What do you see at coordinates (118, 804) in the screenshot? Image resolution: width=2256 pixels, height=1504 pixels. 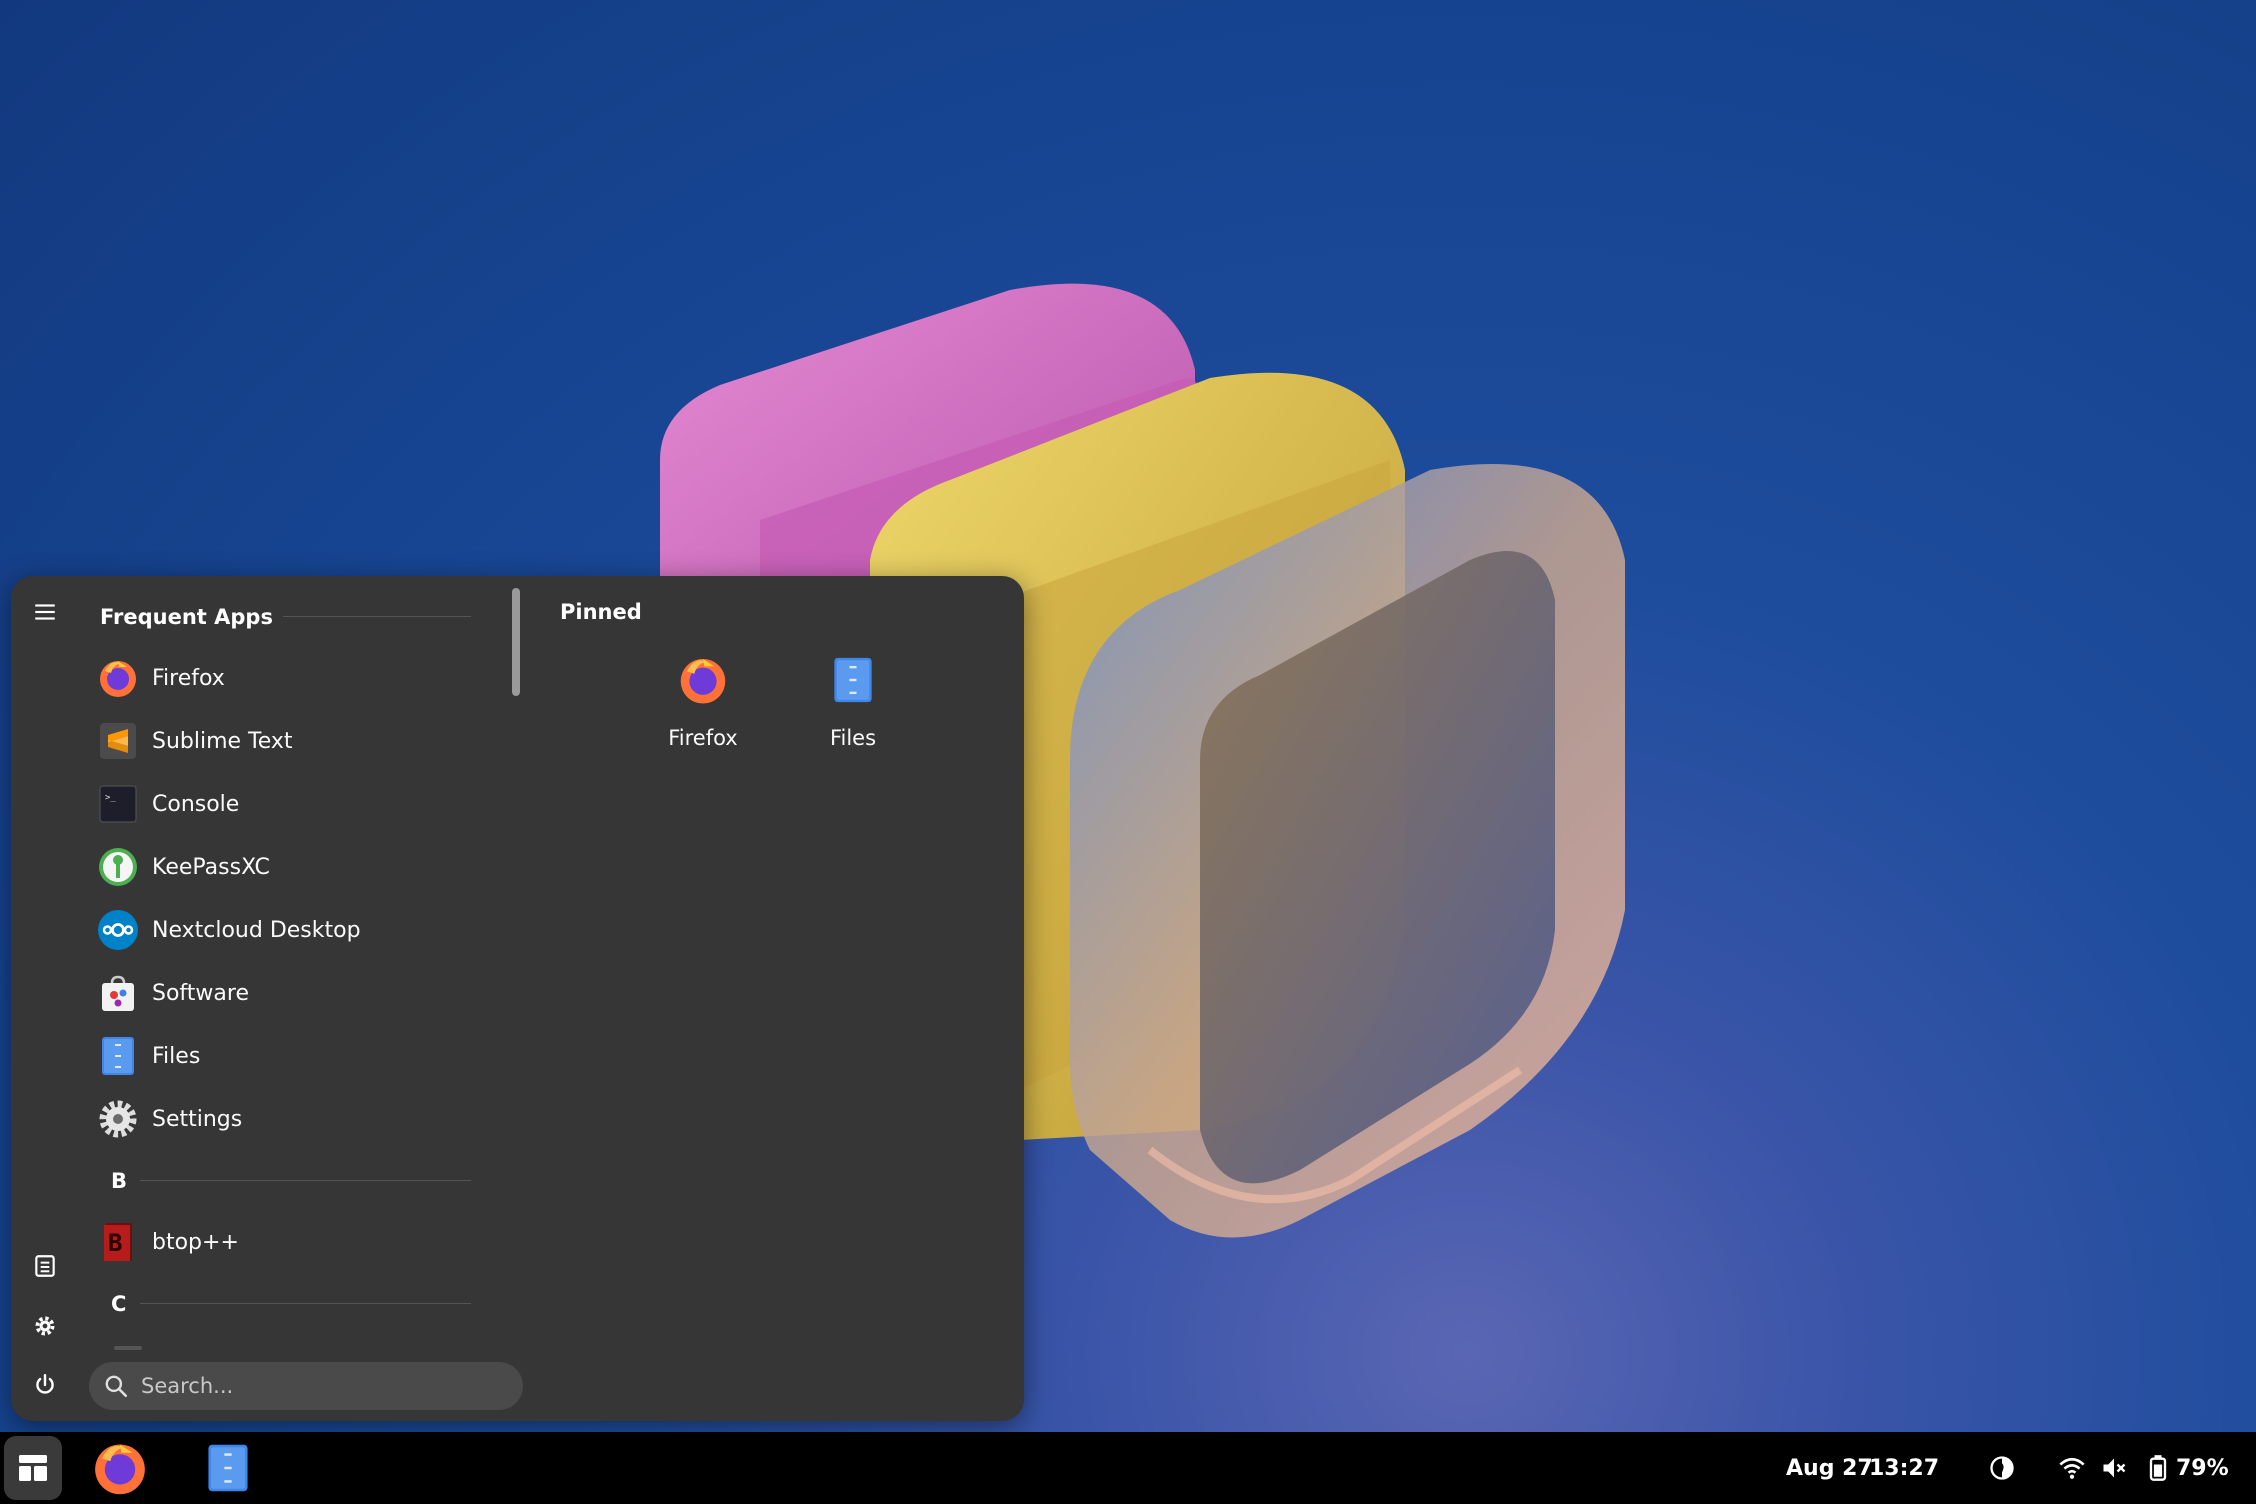 I see `console-icon: >_` at bounding box center [118, 804].